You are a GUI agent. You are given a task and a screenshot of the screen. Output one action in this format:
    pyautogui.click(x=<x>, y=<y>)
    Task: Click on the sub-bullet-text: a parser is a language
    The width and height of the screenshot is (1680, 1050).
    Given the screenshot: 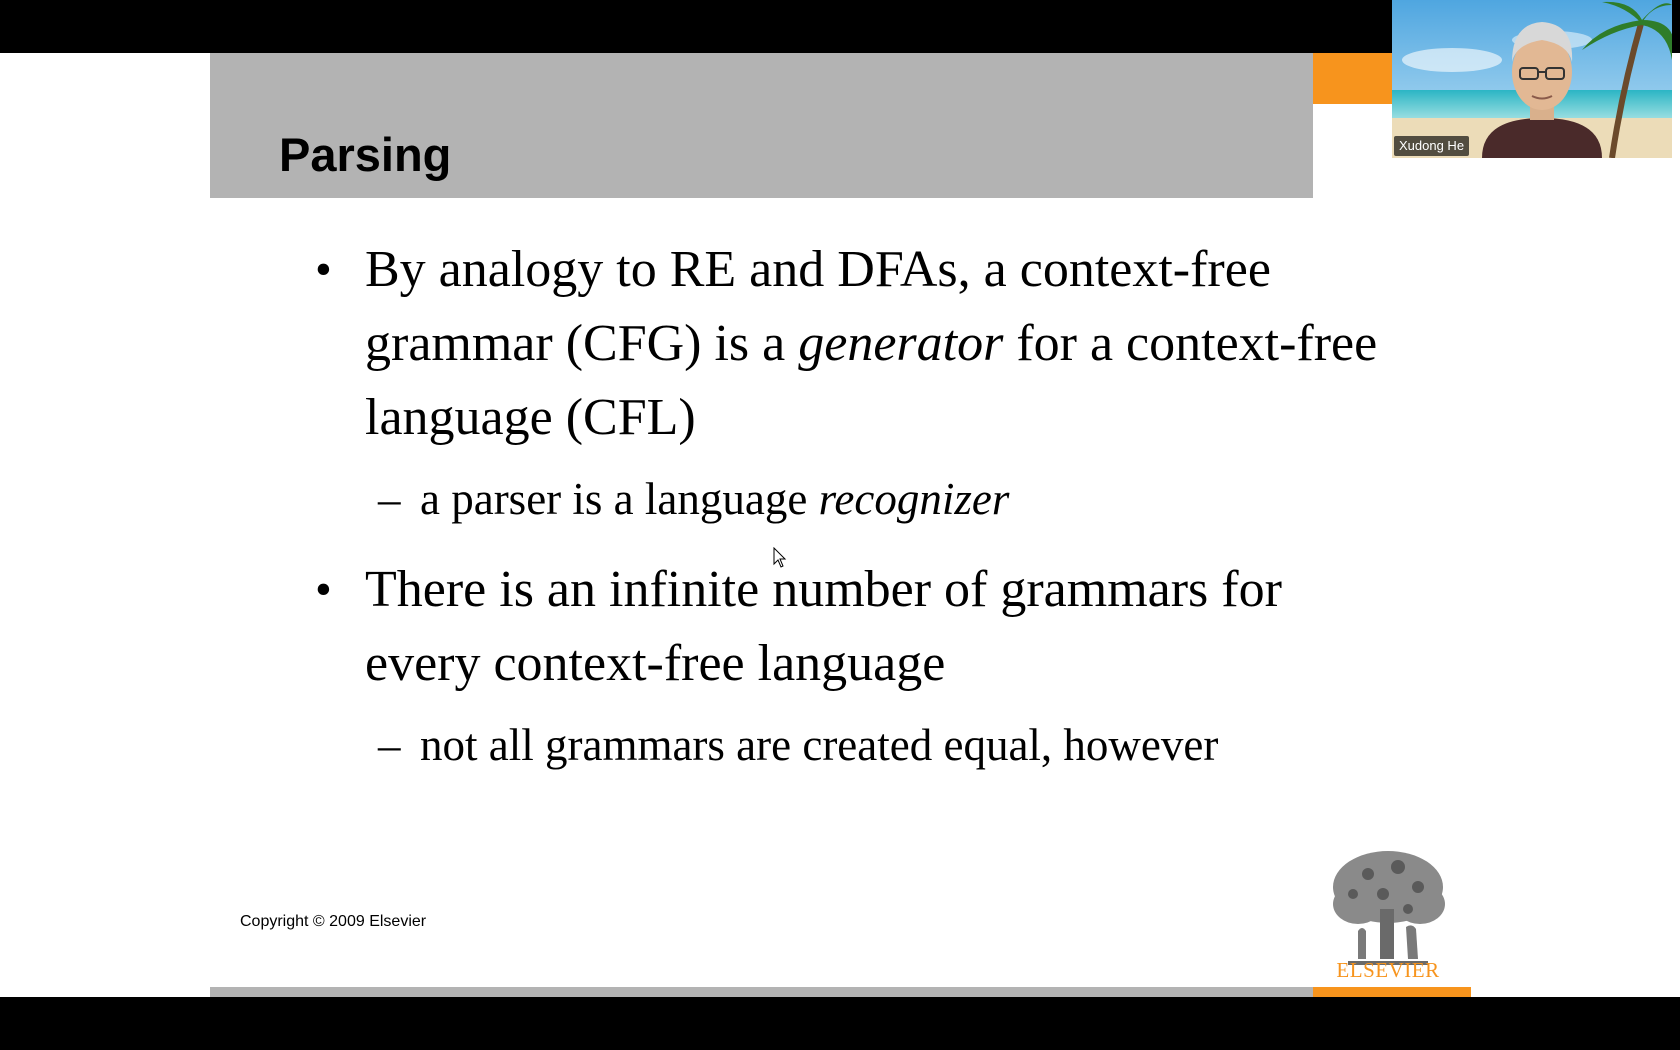 What is the action you would take?
    pyautogui.click(x=619, y=499)
    